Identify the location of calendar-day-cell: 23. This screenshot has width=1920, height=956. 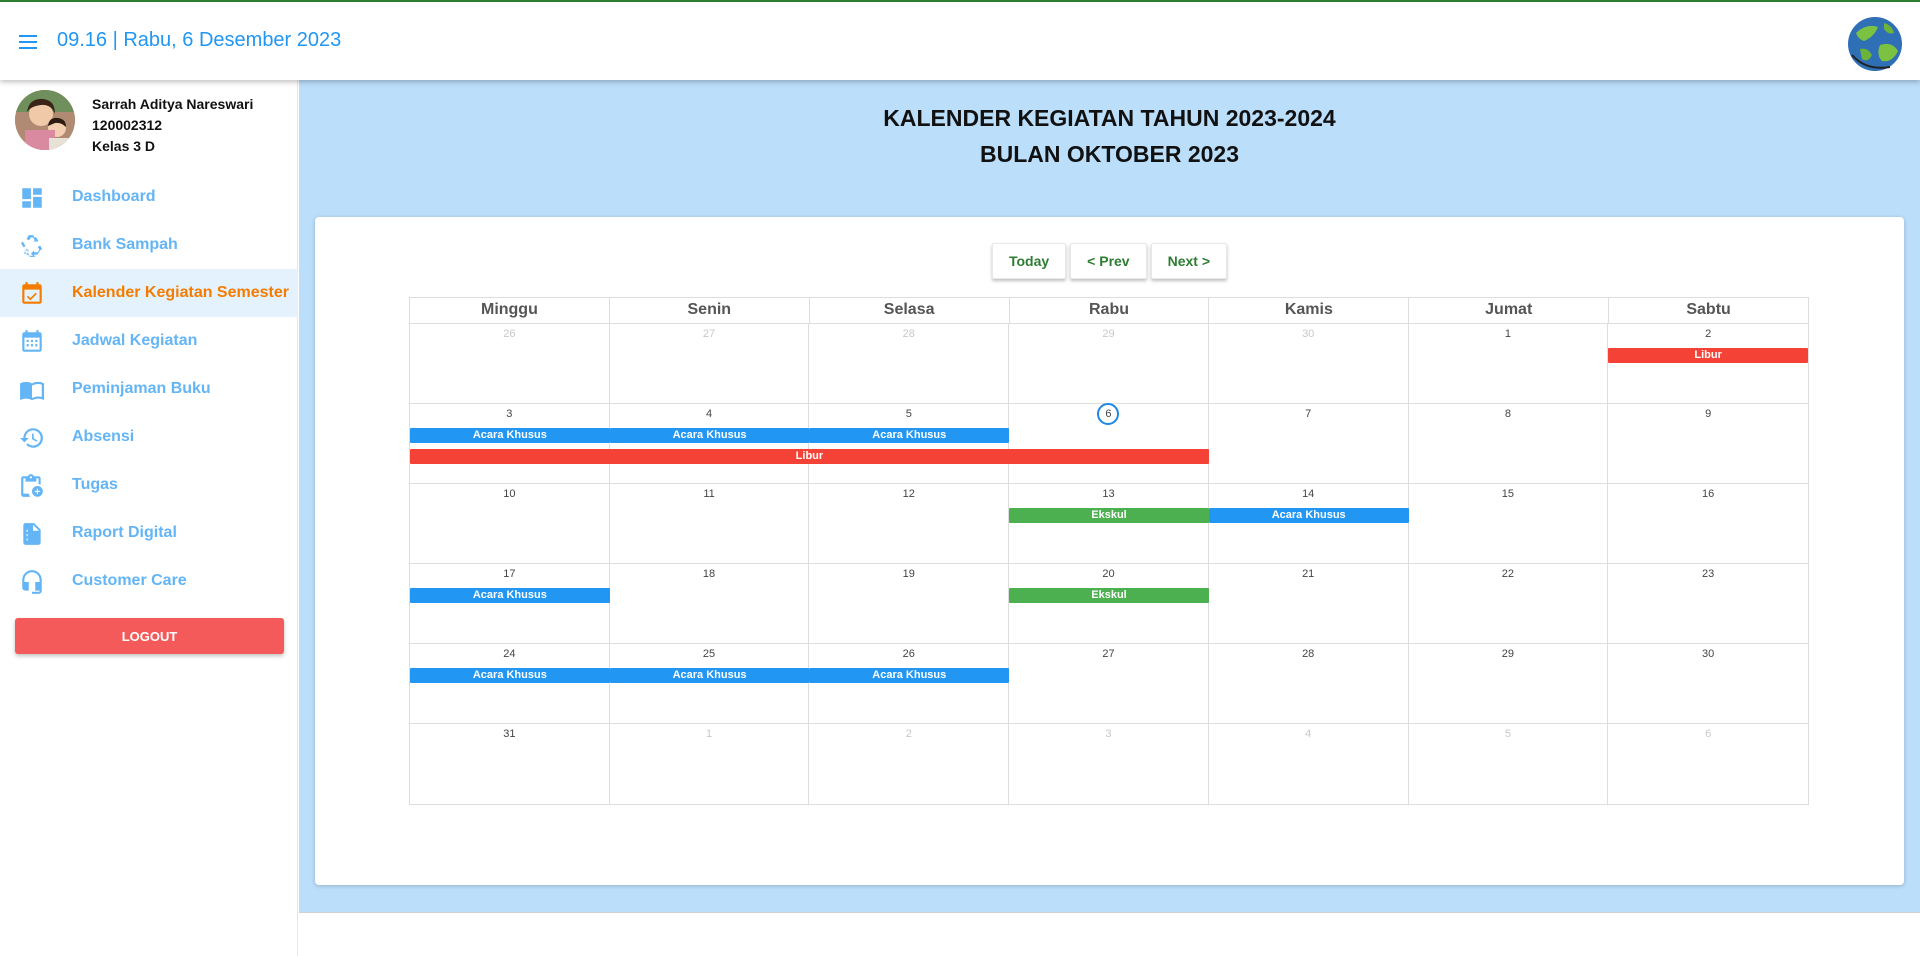
(1708, 604).